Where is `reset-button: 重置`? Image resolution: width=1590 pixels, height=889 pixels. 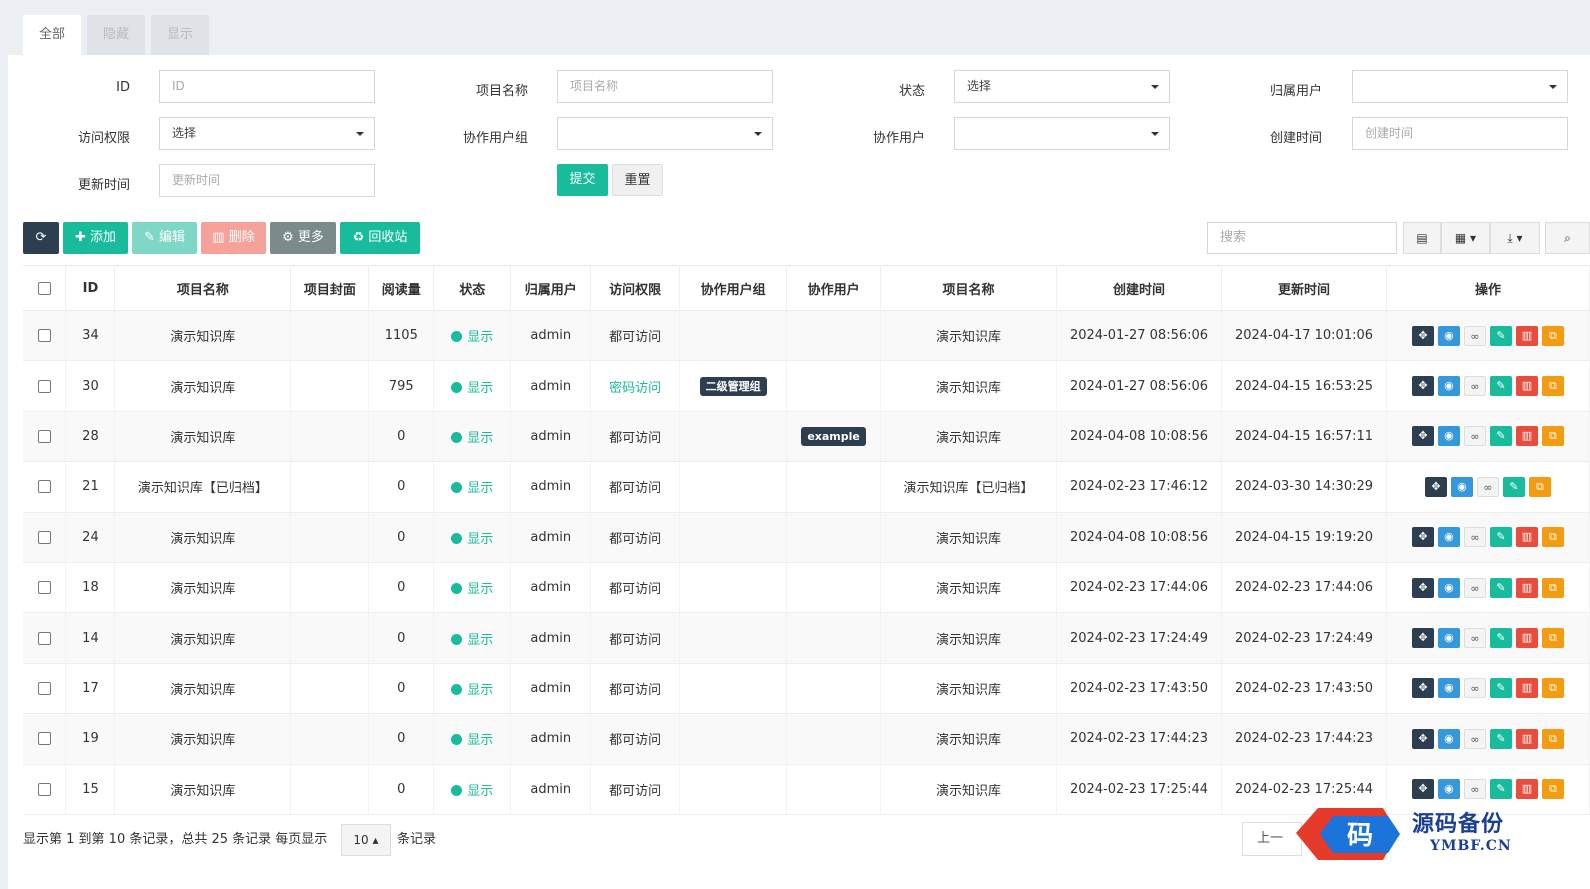 reset-button: 重置 is located at coordinates (637, 180).